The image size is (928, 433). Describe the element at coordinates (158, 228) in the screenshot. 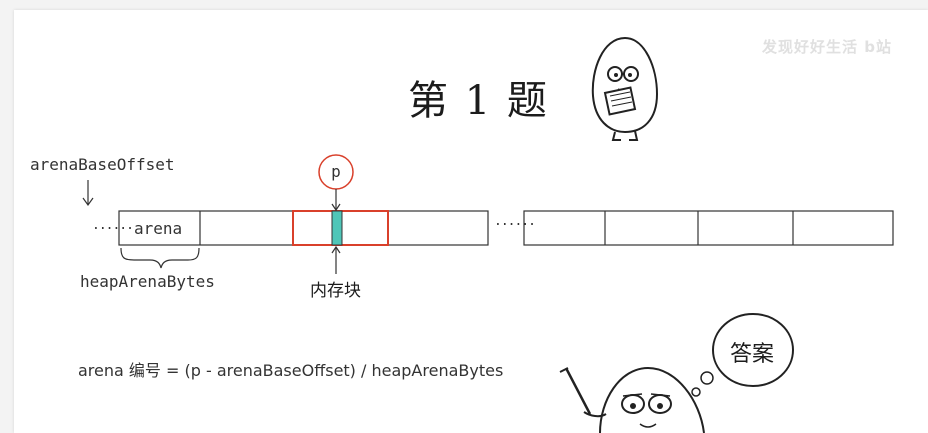

I see `arena-cell-label: arena` at that location.